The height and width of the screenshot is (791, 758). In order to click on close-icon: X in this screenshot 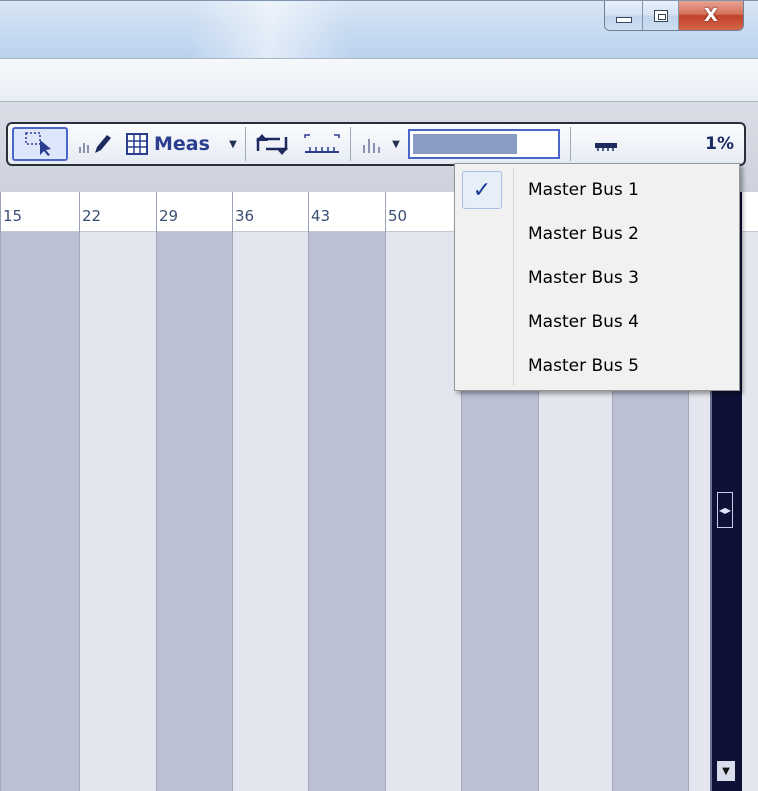, I will do `click(711, 15)`.